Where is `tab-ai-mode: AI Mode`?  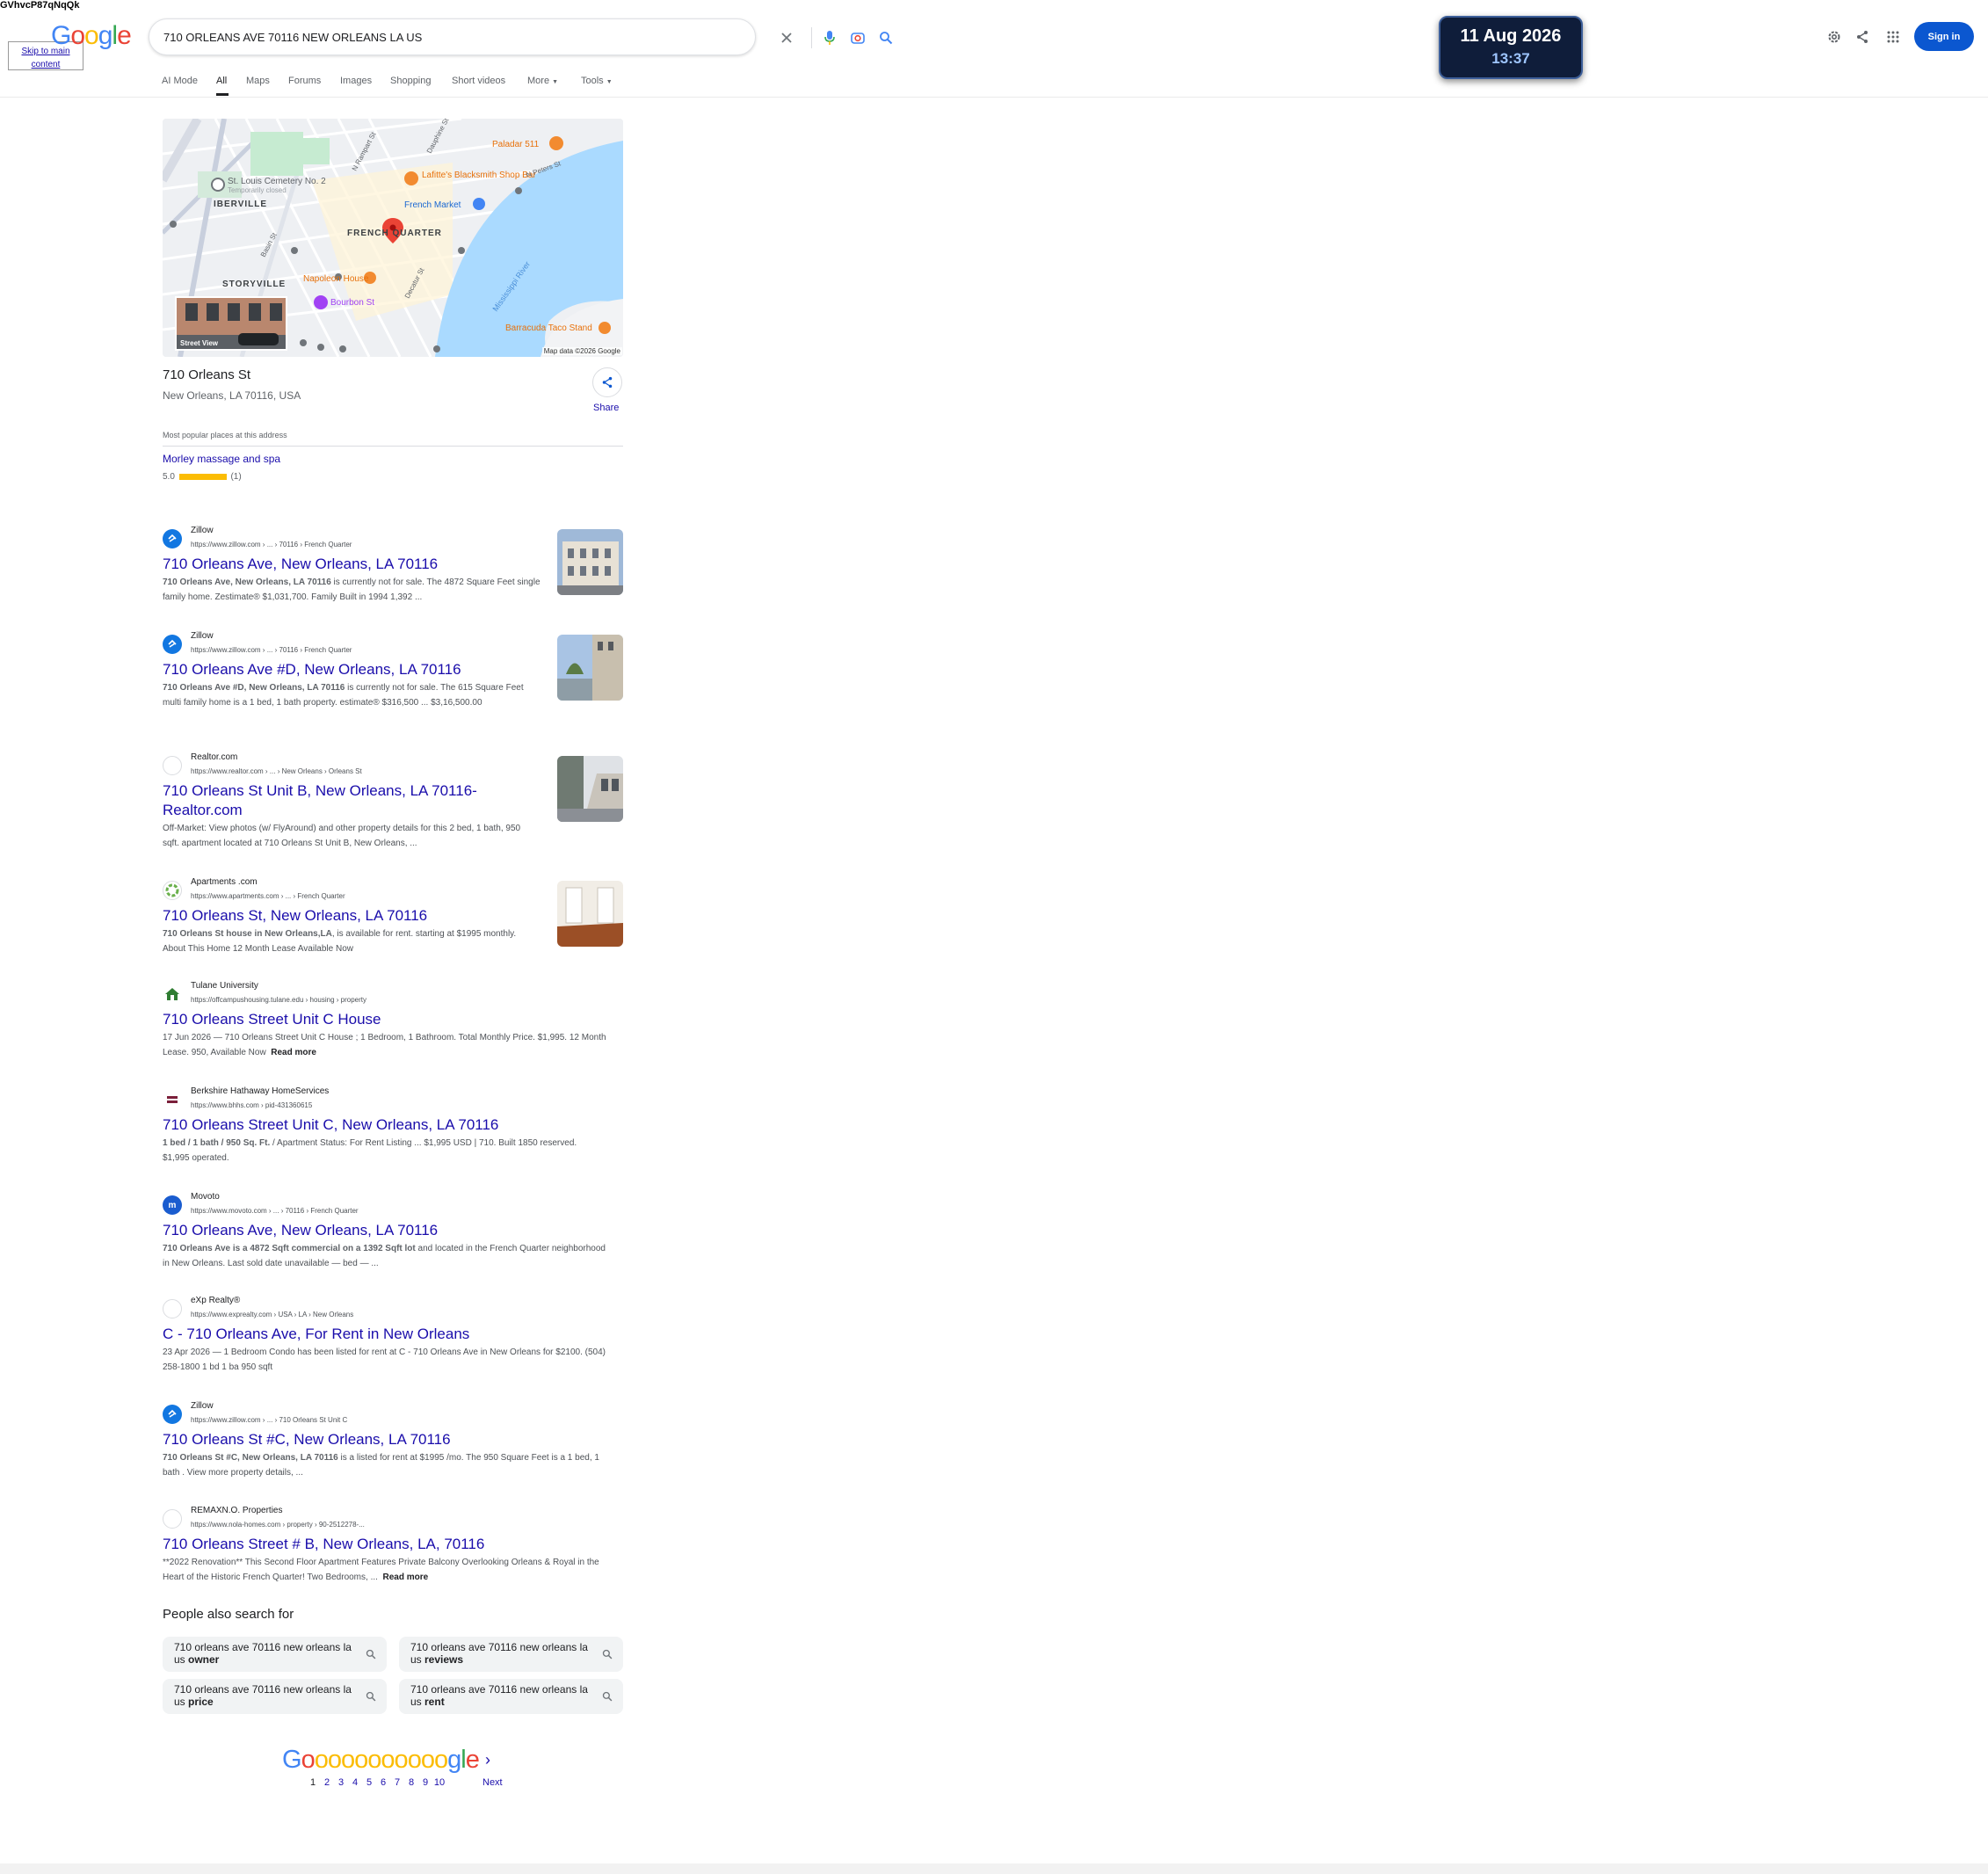 tab-ai-mode: AI Mode is located at coordinates (180, 81).